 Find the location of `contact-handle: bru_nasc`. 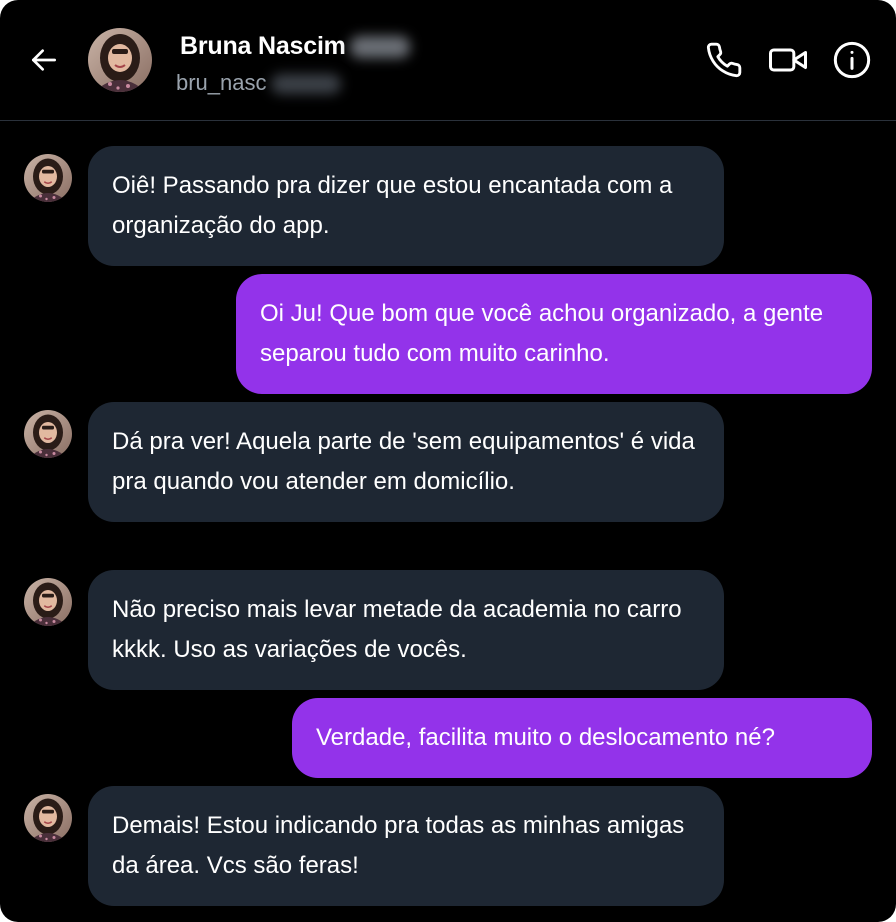

contact-handle: bru_nasc is located at coordinates (258, 83).